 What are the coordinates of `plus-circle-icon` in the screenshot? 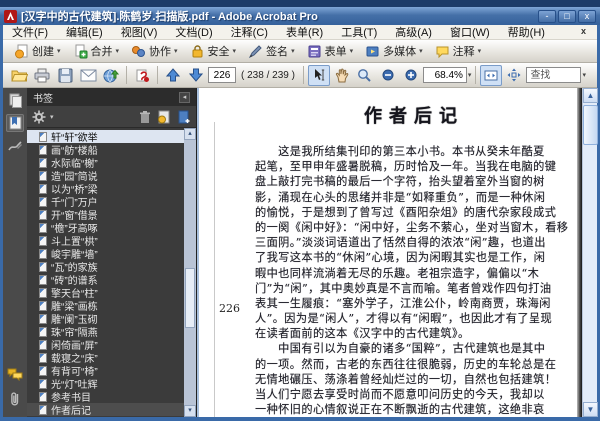 It's located at (411, 75).